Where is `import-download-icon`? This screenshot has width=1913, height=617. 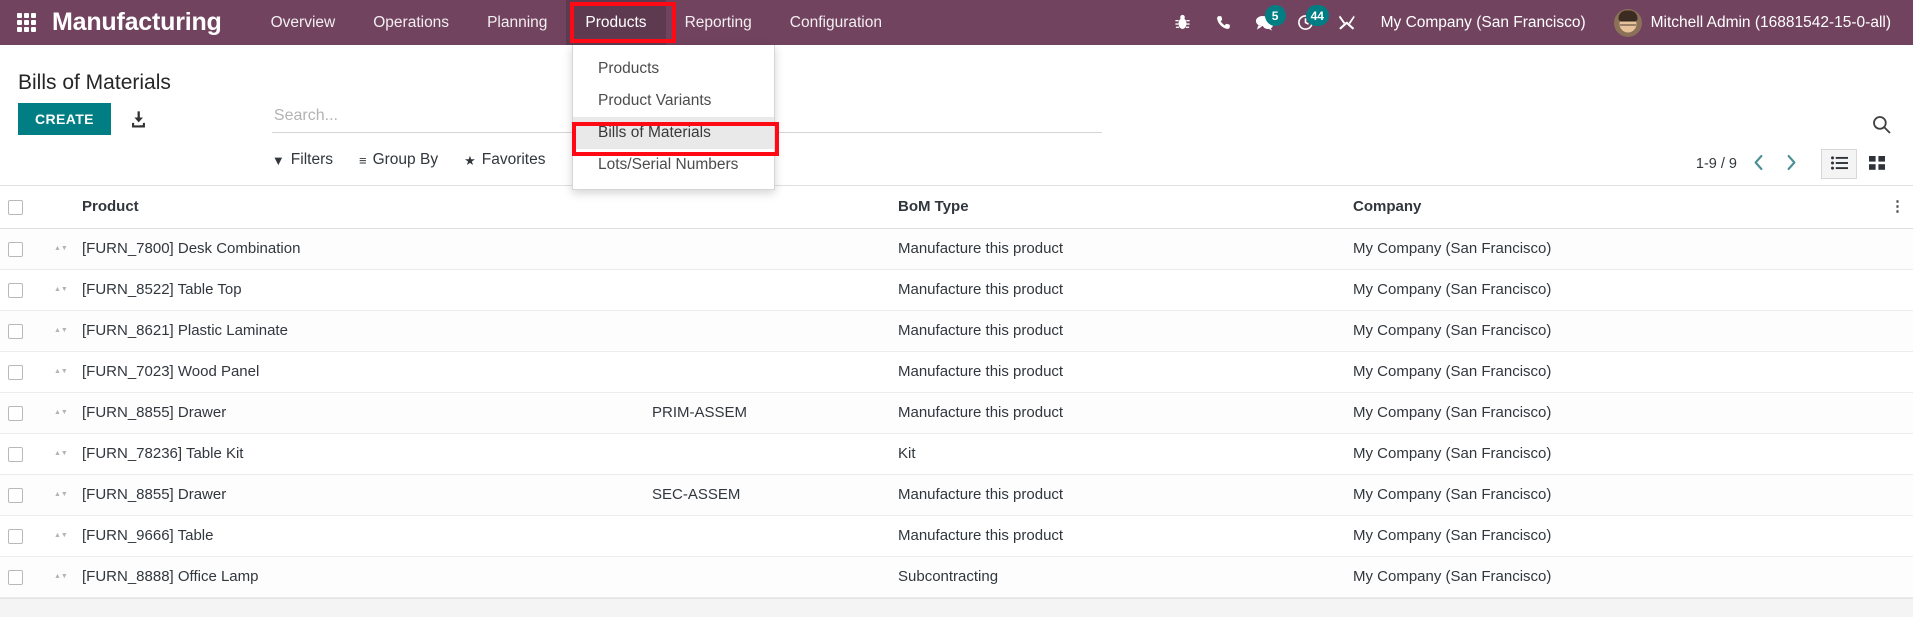
import-download-icon is located at coordinates (138, 119).